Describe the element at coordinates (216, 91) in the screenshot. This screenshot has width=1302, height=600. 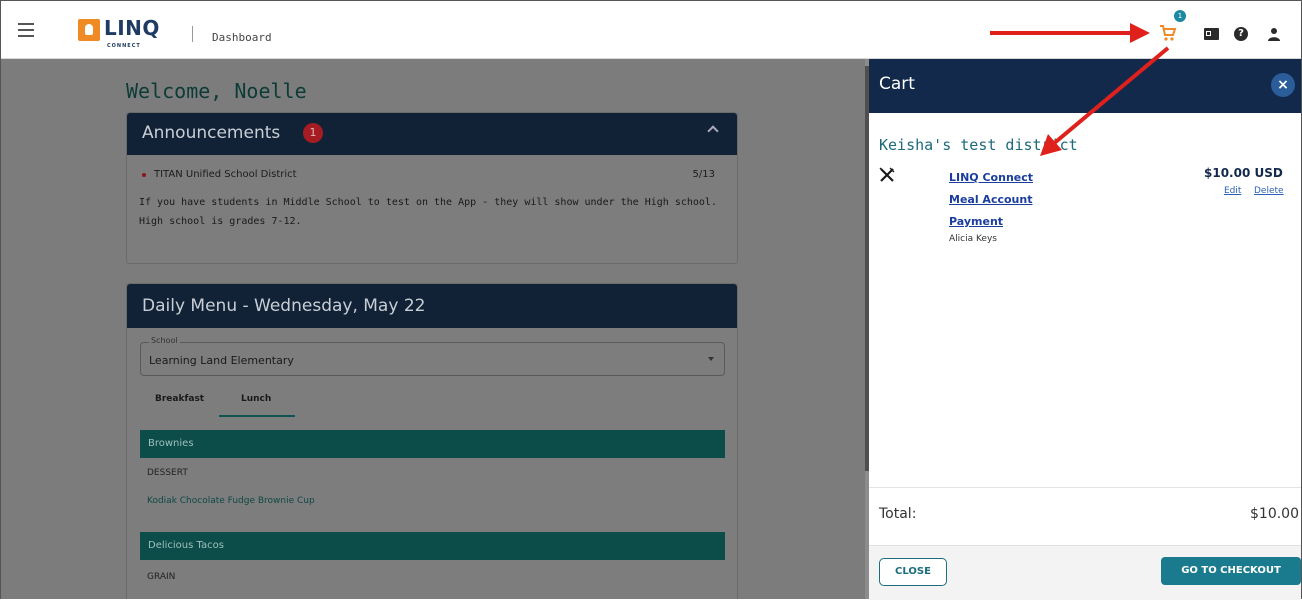
I see `welcome-heading: Welcome, Noelle` at that location.